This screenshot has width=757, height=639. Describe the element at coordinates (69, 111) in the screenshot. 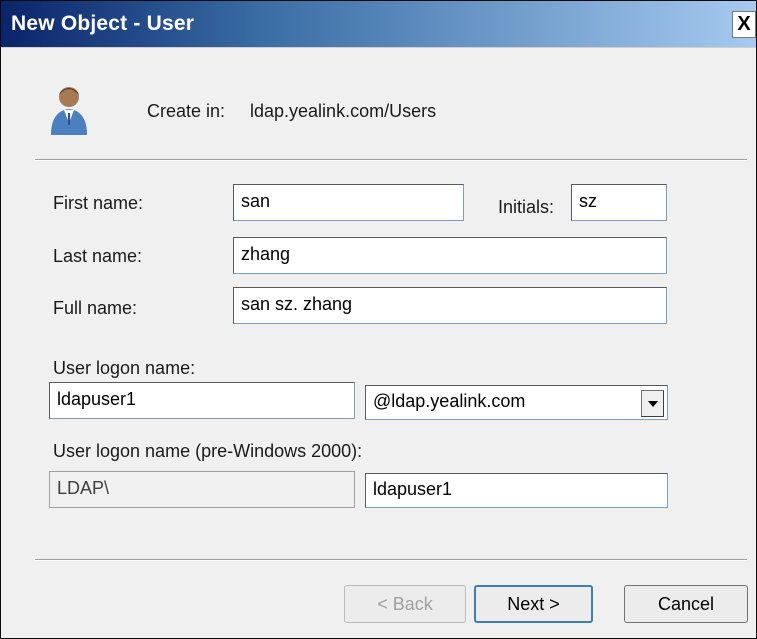

I see `user-icon` at that location.